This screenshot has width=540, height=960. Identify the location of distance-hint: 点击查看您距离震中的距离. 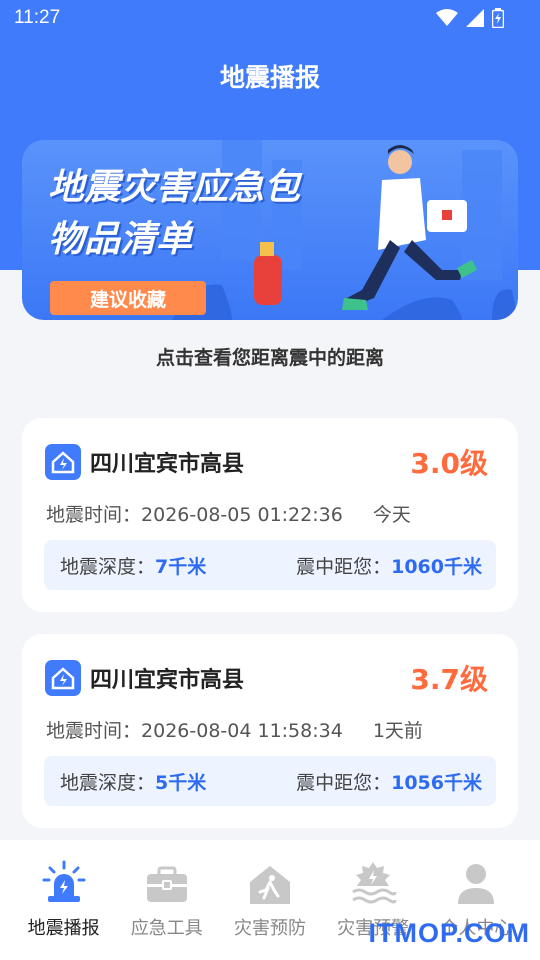
(270, 356).